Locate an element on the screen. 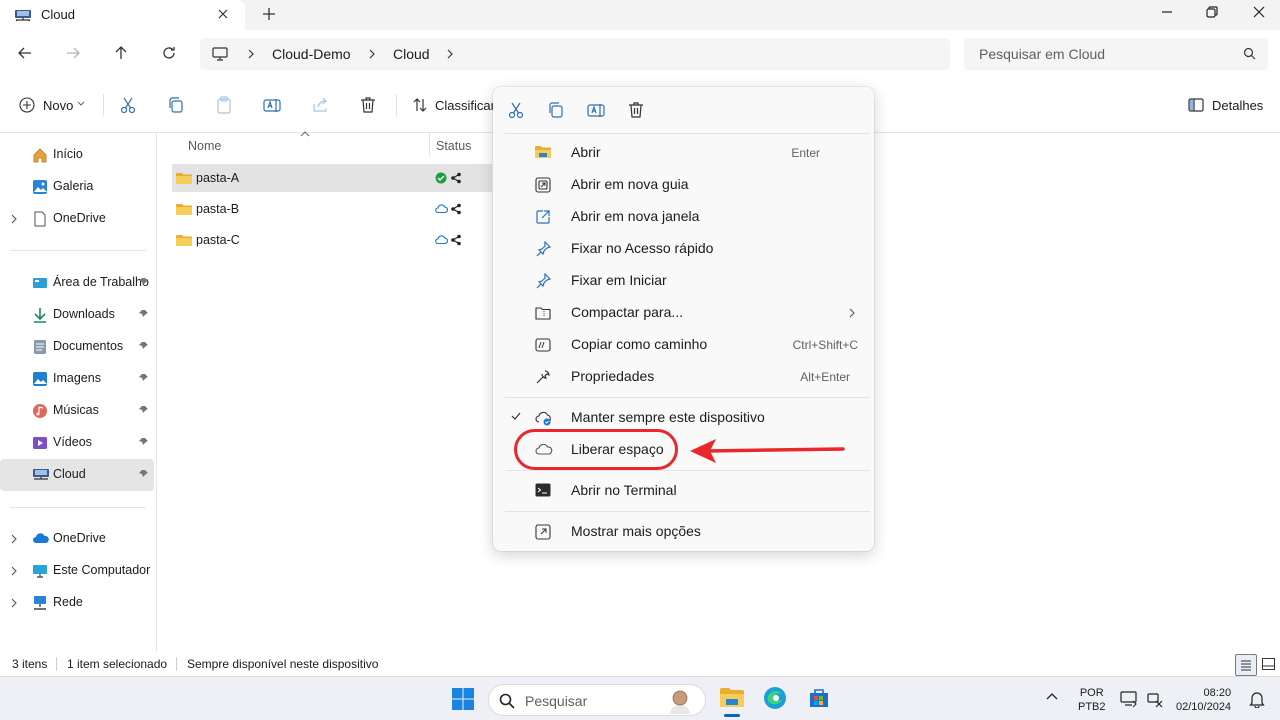 Image resolution: width=1280 pixels, height=720 pixels. sidebar-item-onedrive-file: OneDrive is located at coordinates (77, 219).